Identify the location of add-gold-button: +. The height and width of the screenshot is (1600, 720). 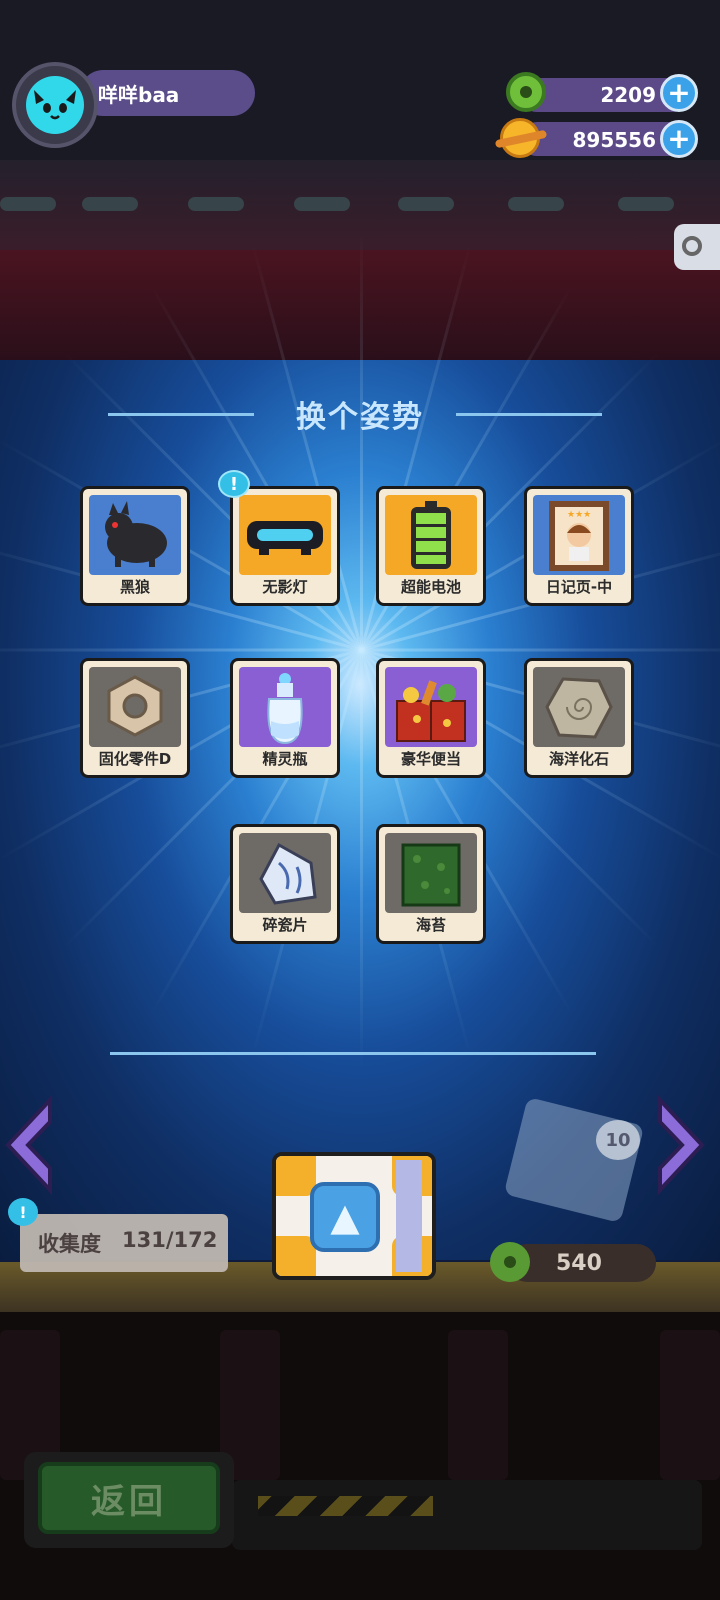
(679, 139).